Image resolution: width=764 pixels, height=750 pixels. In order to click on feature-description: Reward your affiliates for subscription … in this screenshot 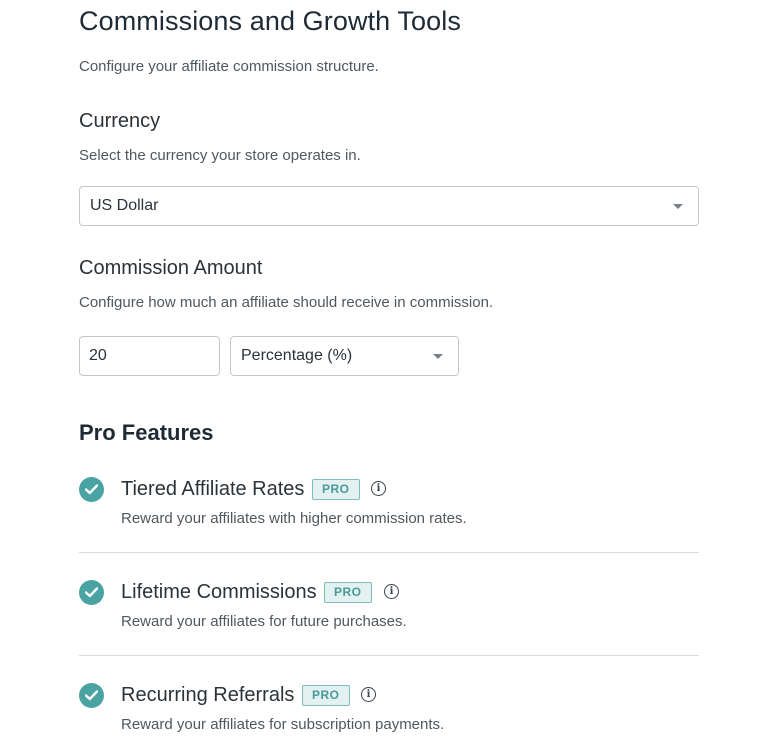, I will do `click(283, 724)`.